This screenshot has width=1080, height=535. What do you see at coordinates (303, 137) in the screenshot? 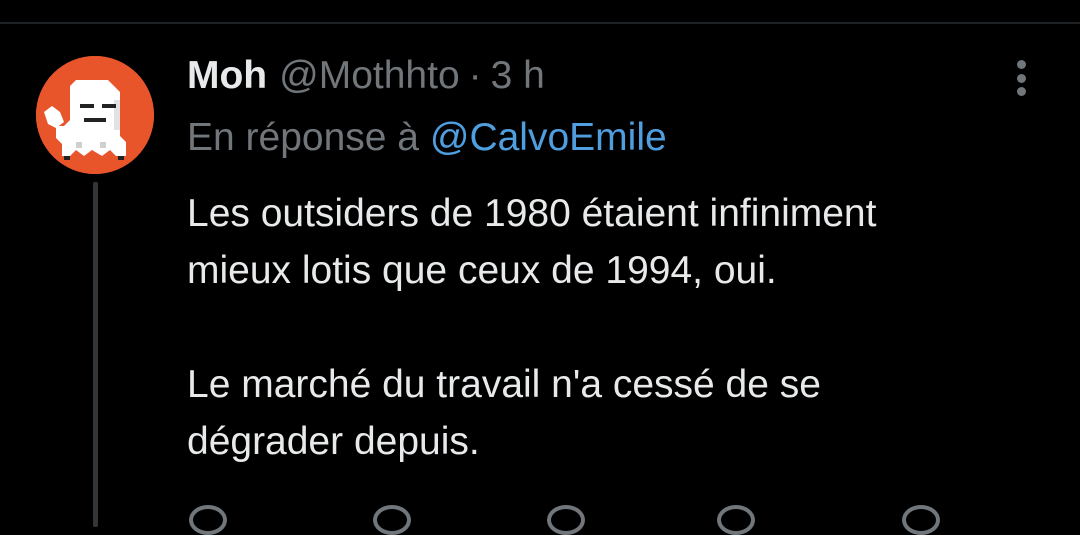
I see `reply-prefix: En réponse à` at bounding box center [303, 137].